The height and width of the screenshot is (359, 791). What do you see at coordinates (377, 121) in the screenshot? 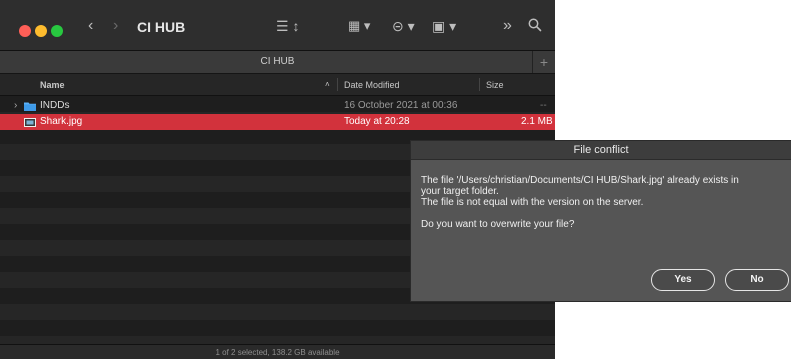
I see `file-date: Today at 20:28` at bounding box center [377, 121].